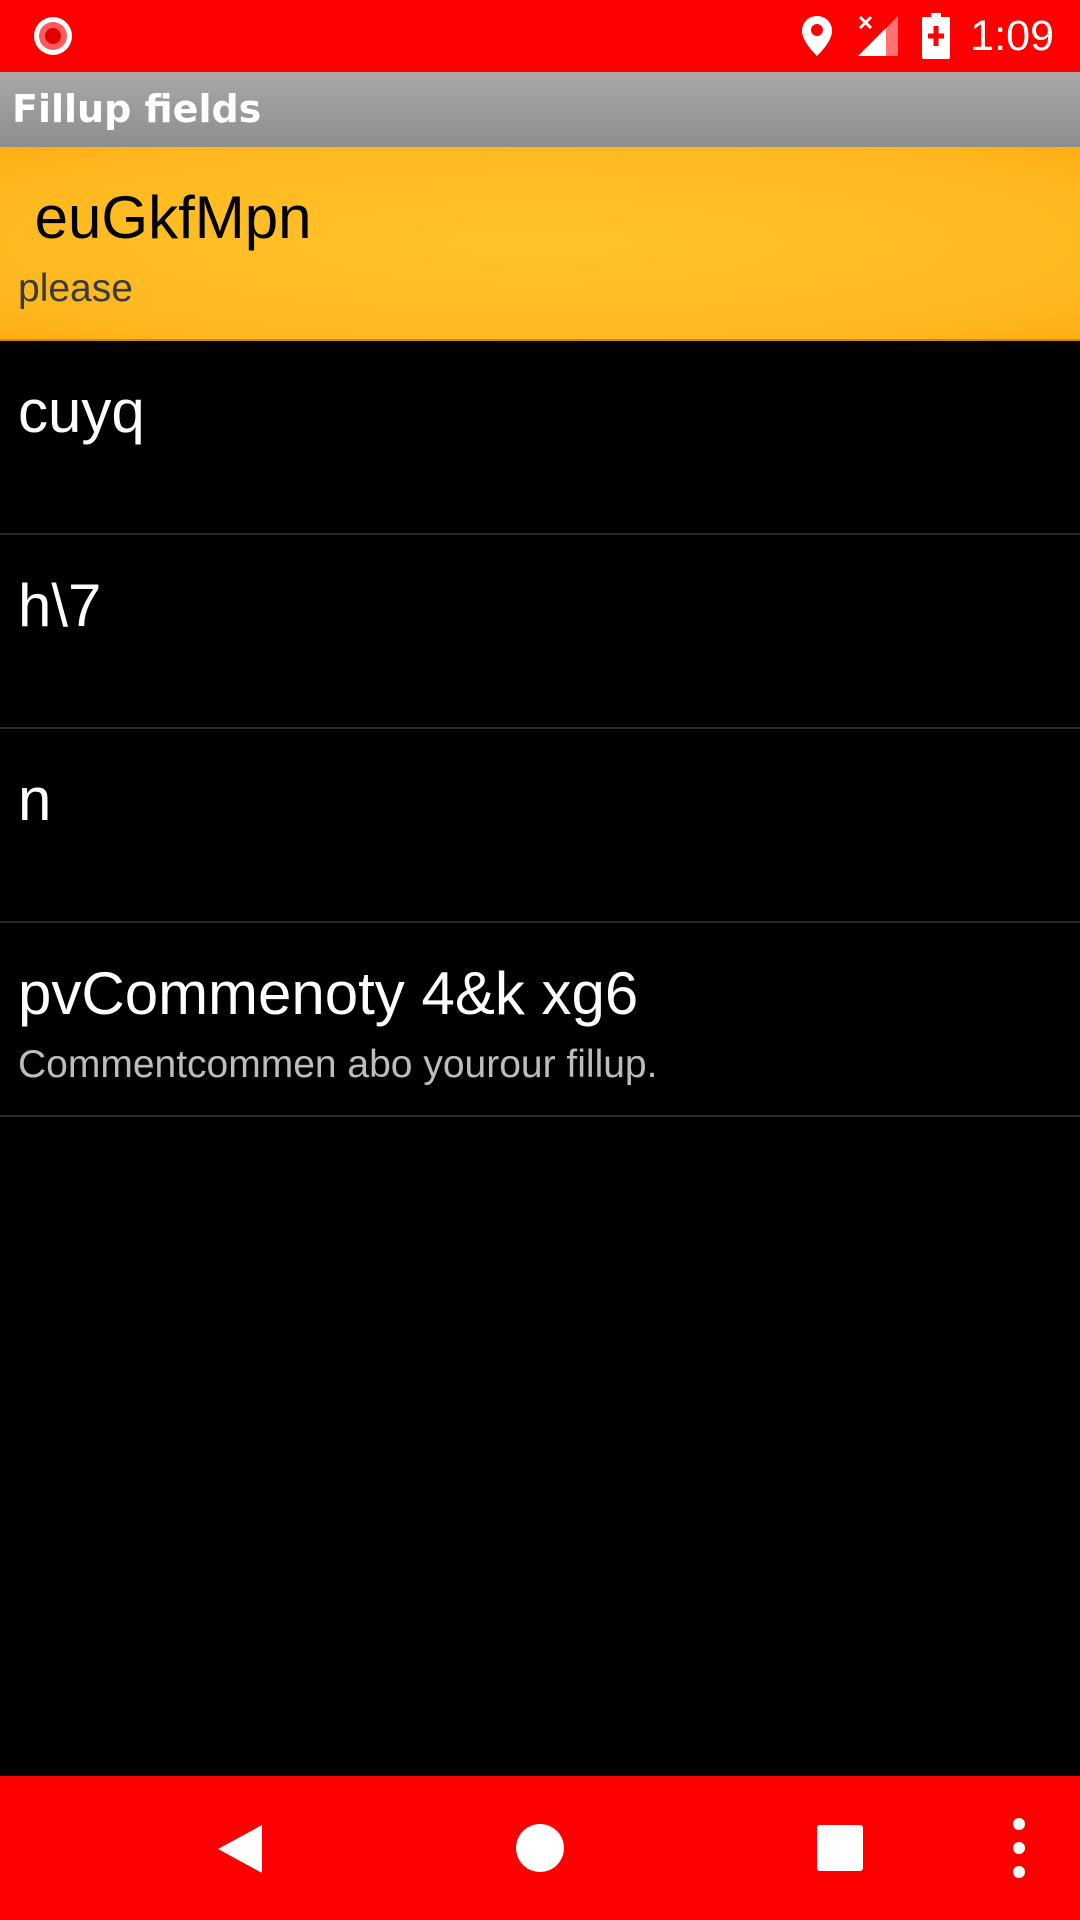 The width and height of the screenshot is (1080, 1920). I want to click on home-icon, so click(540, 1848).